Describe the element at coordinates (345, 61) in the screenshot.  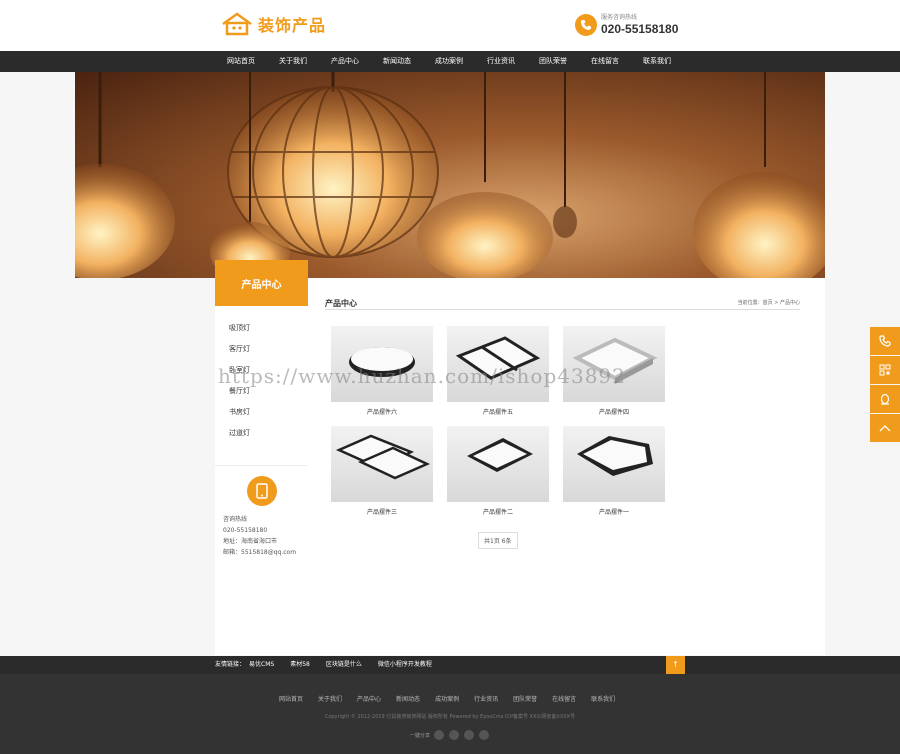
I see `nav-item-products: 产品中心` at that location.